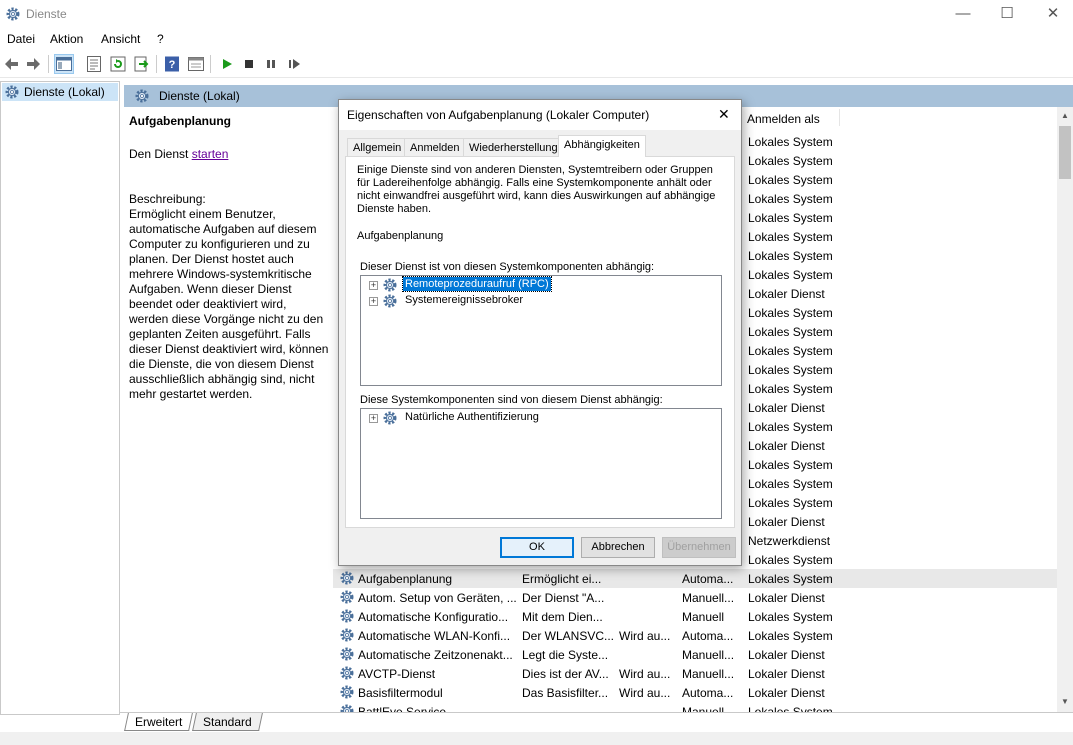  Describe the element at coordinates (699, 547) in the screenshot. I see `apply-button: Übernehmen` at that location.